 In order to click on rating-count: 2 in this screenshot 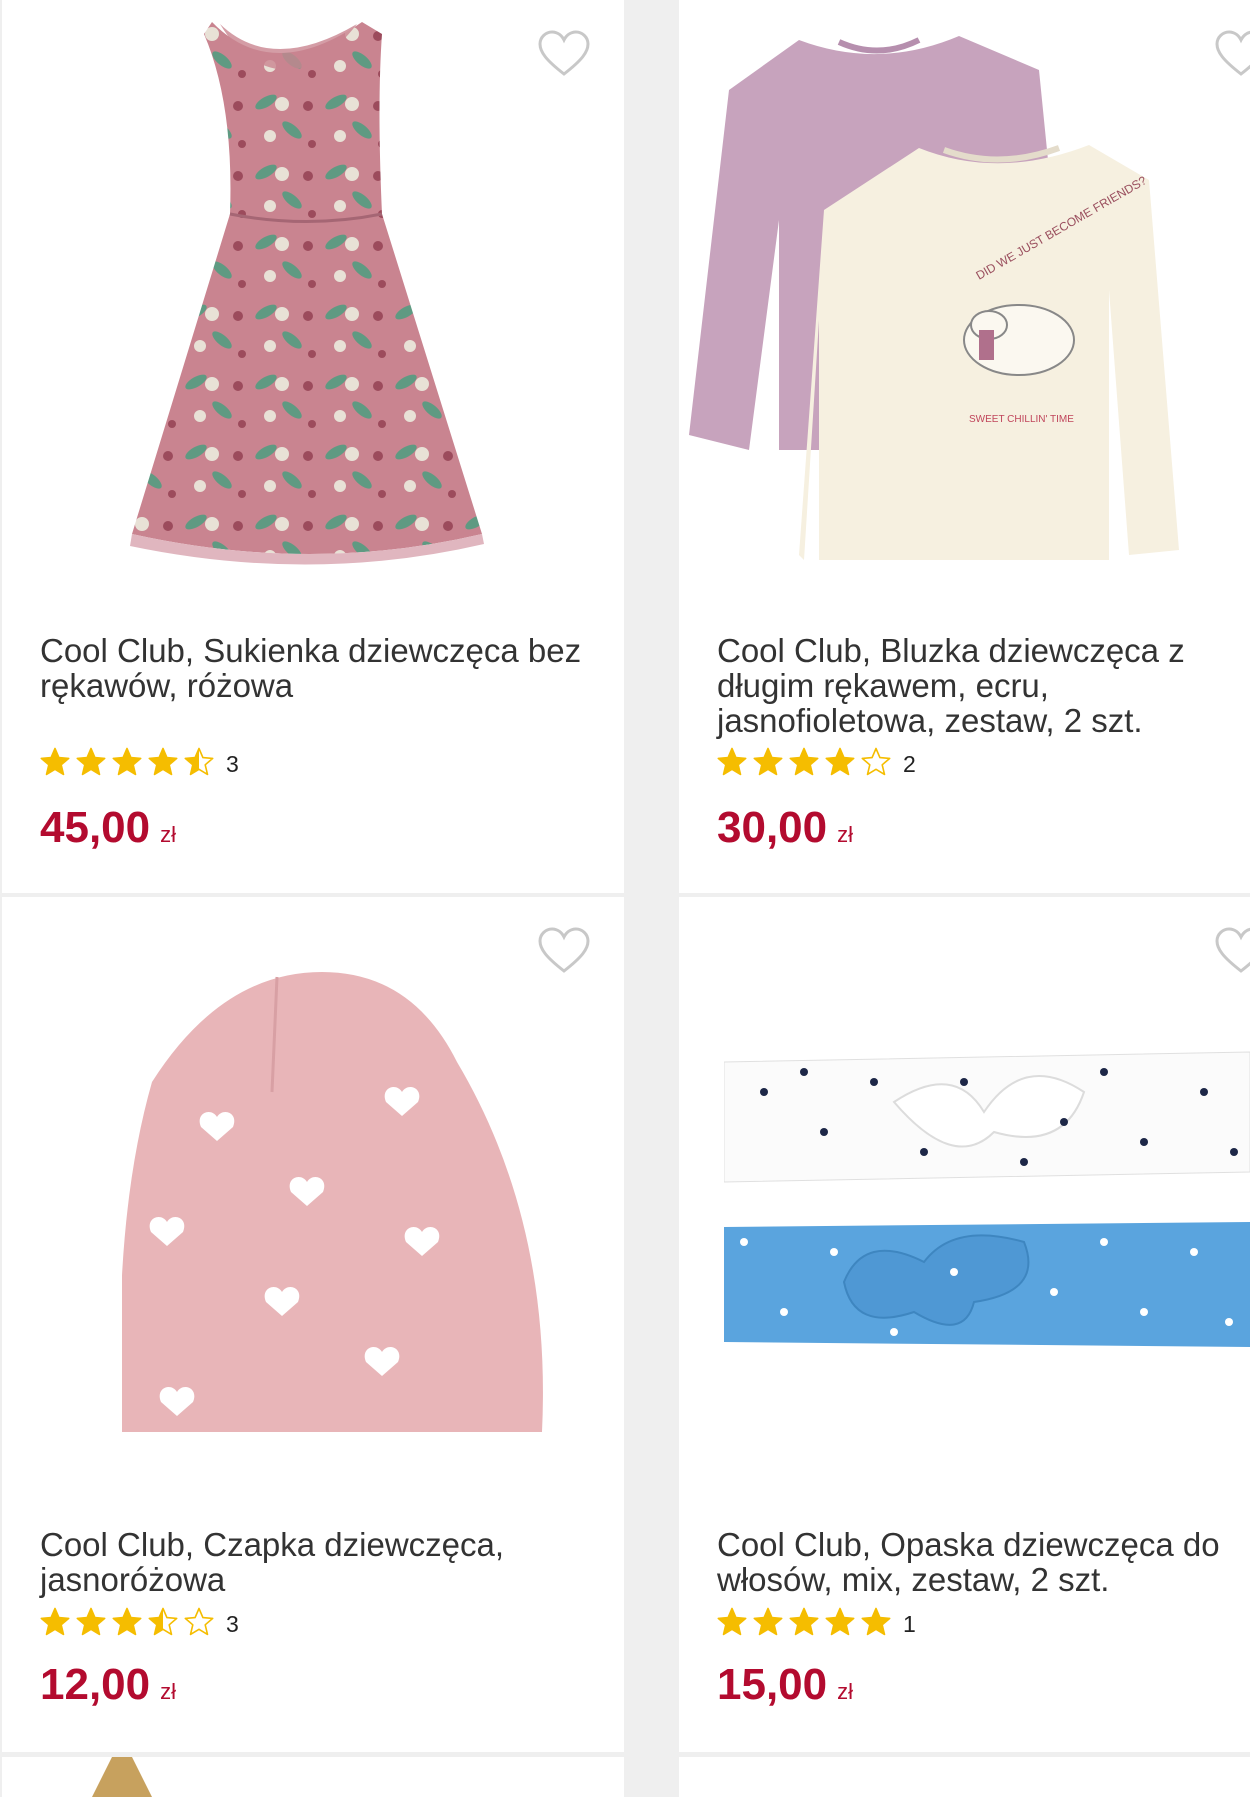, I will do `click(909, 763)`.